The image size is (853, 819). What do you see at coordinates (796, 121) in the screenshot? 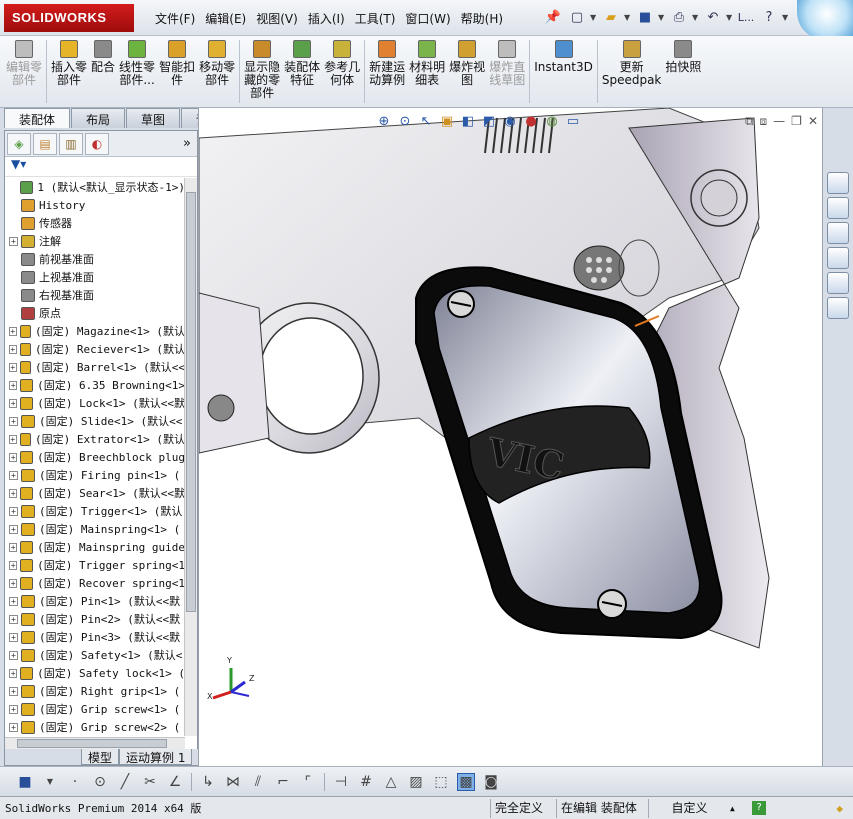
I see `restore-icon: ❐` at bounding box center [796, 121].